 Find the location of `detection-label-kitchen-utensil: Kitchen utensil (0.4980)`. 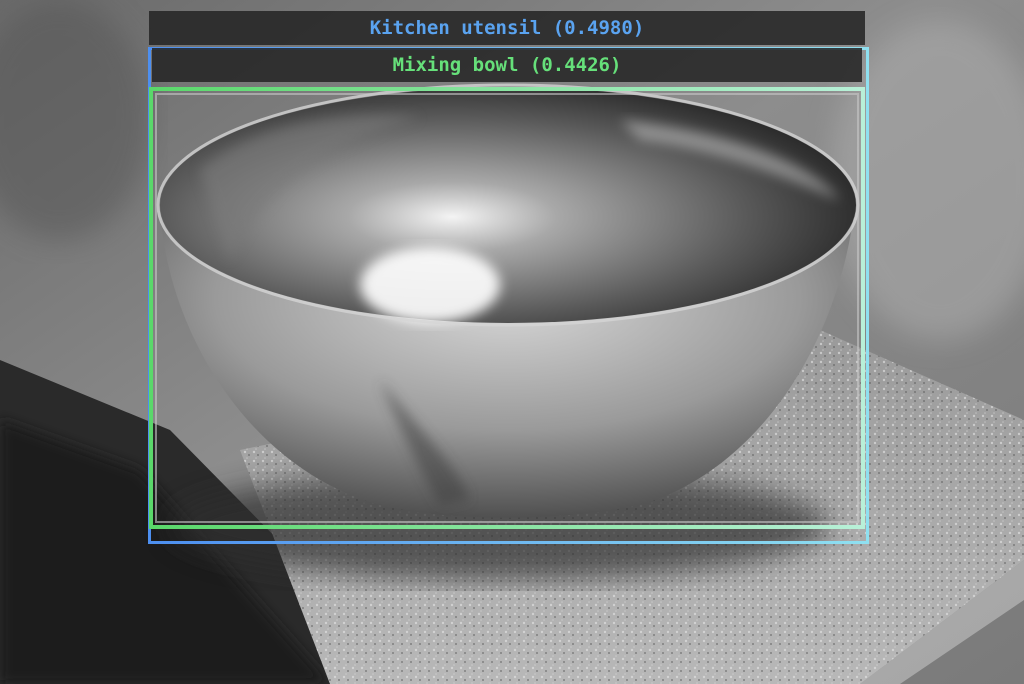

detection-label-kitchen-utensil: Kitchen utensil (0.4980) is located at coordinates (507, 28).